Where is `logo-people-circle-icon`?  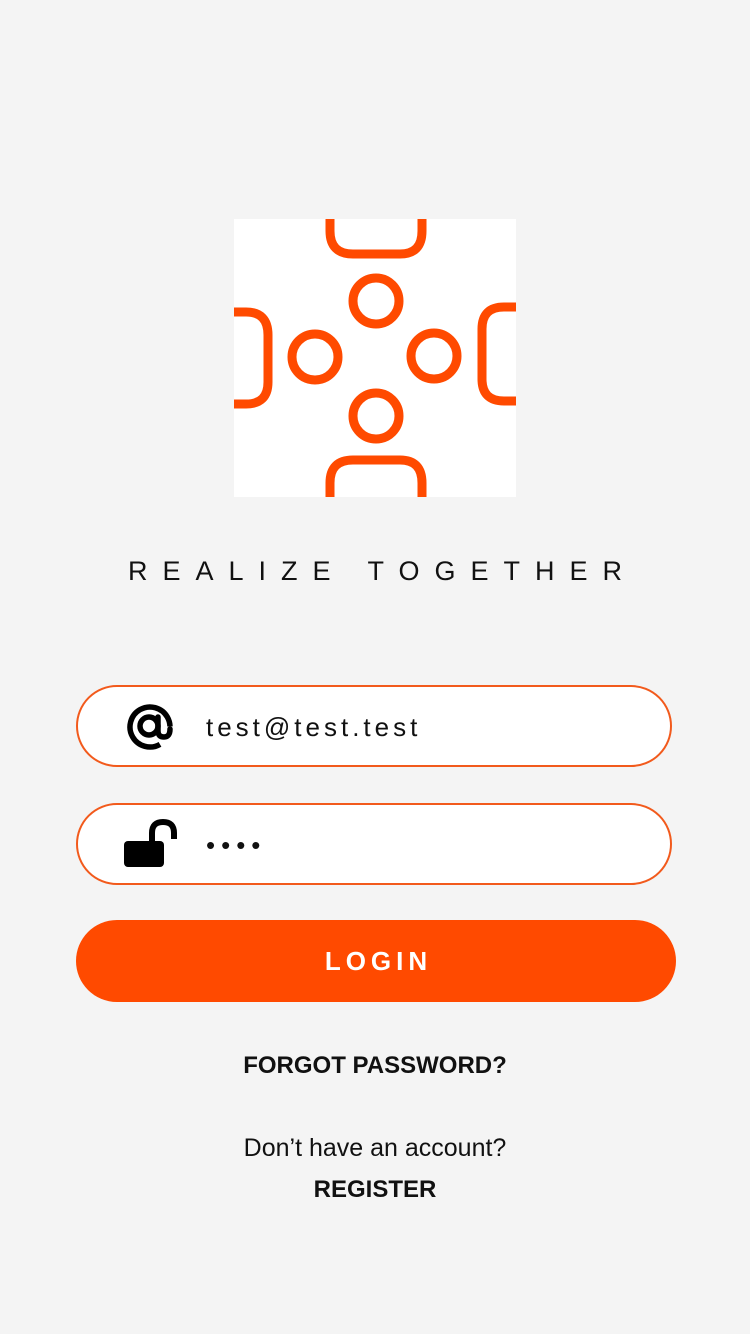 logo-people-circle-icon is located at coordinates (375, 358).